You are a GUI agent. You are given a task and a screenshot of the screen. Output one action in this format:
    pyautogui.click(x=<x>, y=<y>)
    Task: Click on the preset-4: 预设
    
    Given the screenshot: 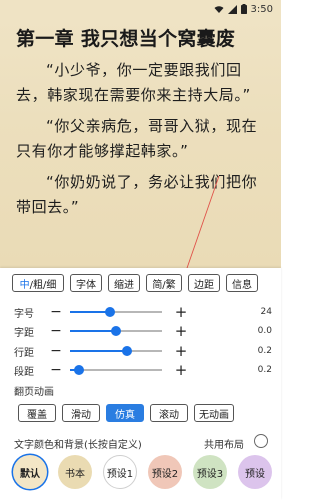 What is the action you would take?
    pyautogui.click(x=255, y=472)
    